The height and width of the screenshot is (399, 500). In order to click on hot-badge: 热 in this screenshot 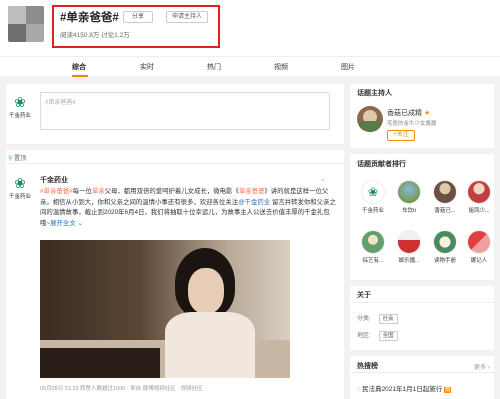, I will do `click(448, 390)`.